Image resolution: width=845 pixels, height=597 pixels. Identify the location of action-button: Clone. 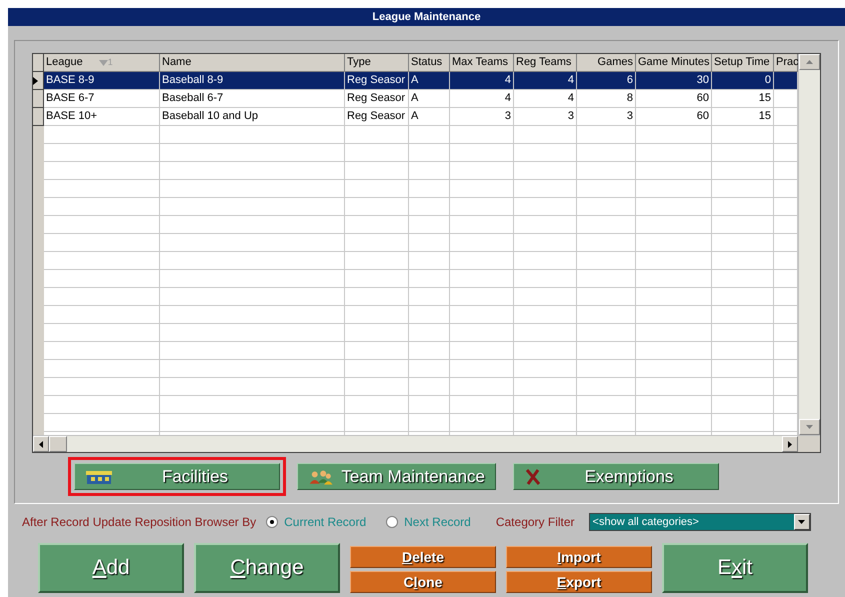
(423, 582).